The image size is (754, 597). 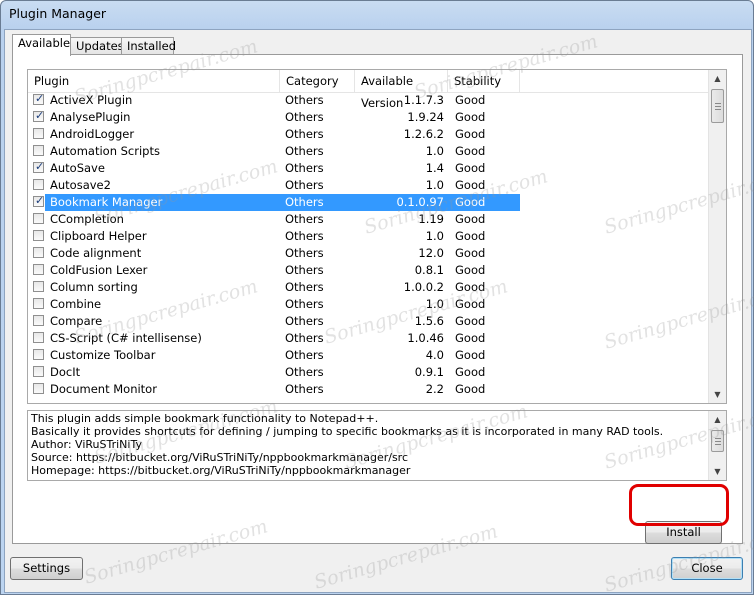 I want to click on list-item: CCompletion Others 1.19 Good, so click(x=369, y=219).